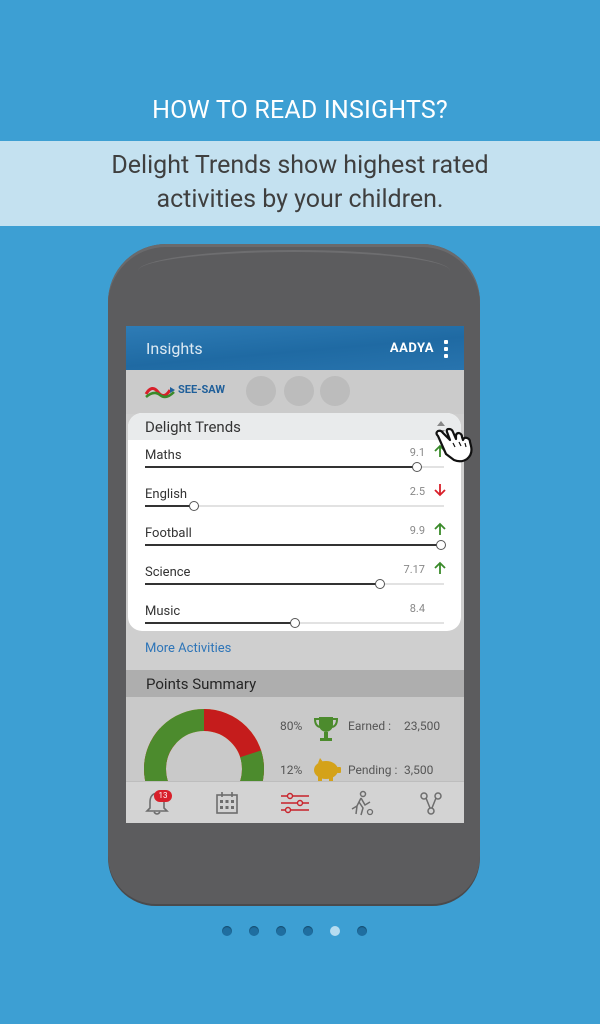 This screenshot has width=600, height=1024. What do you see at coordinates (422, 726) in the screenshot?
I see `earned-value: 23,500` at bounding box center [422, 726].